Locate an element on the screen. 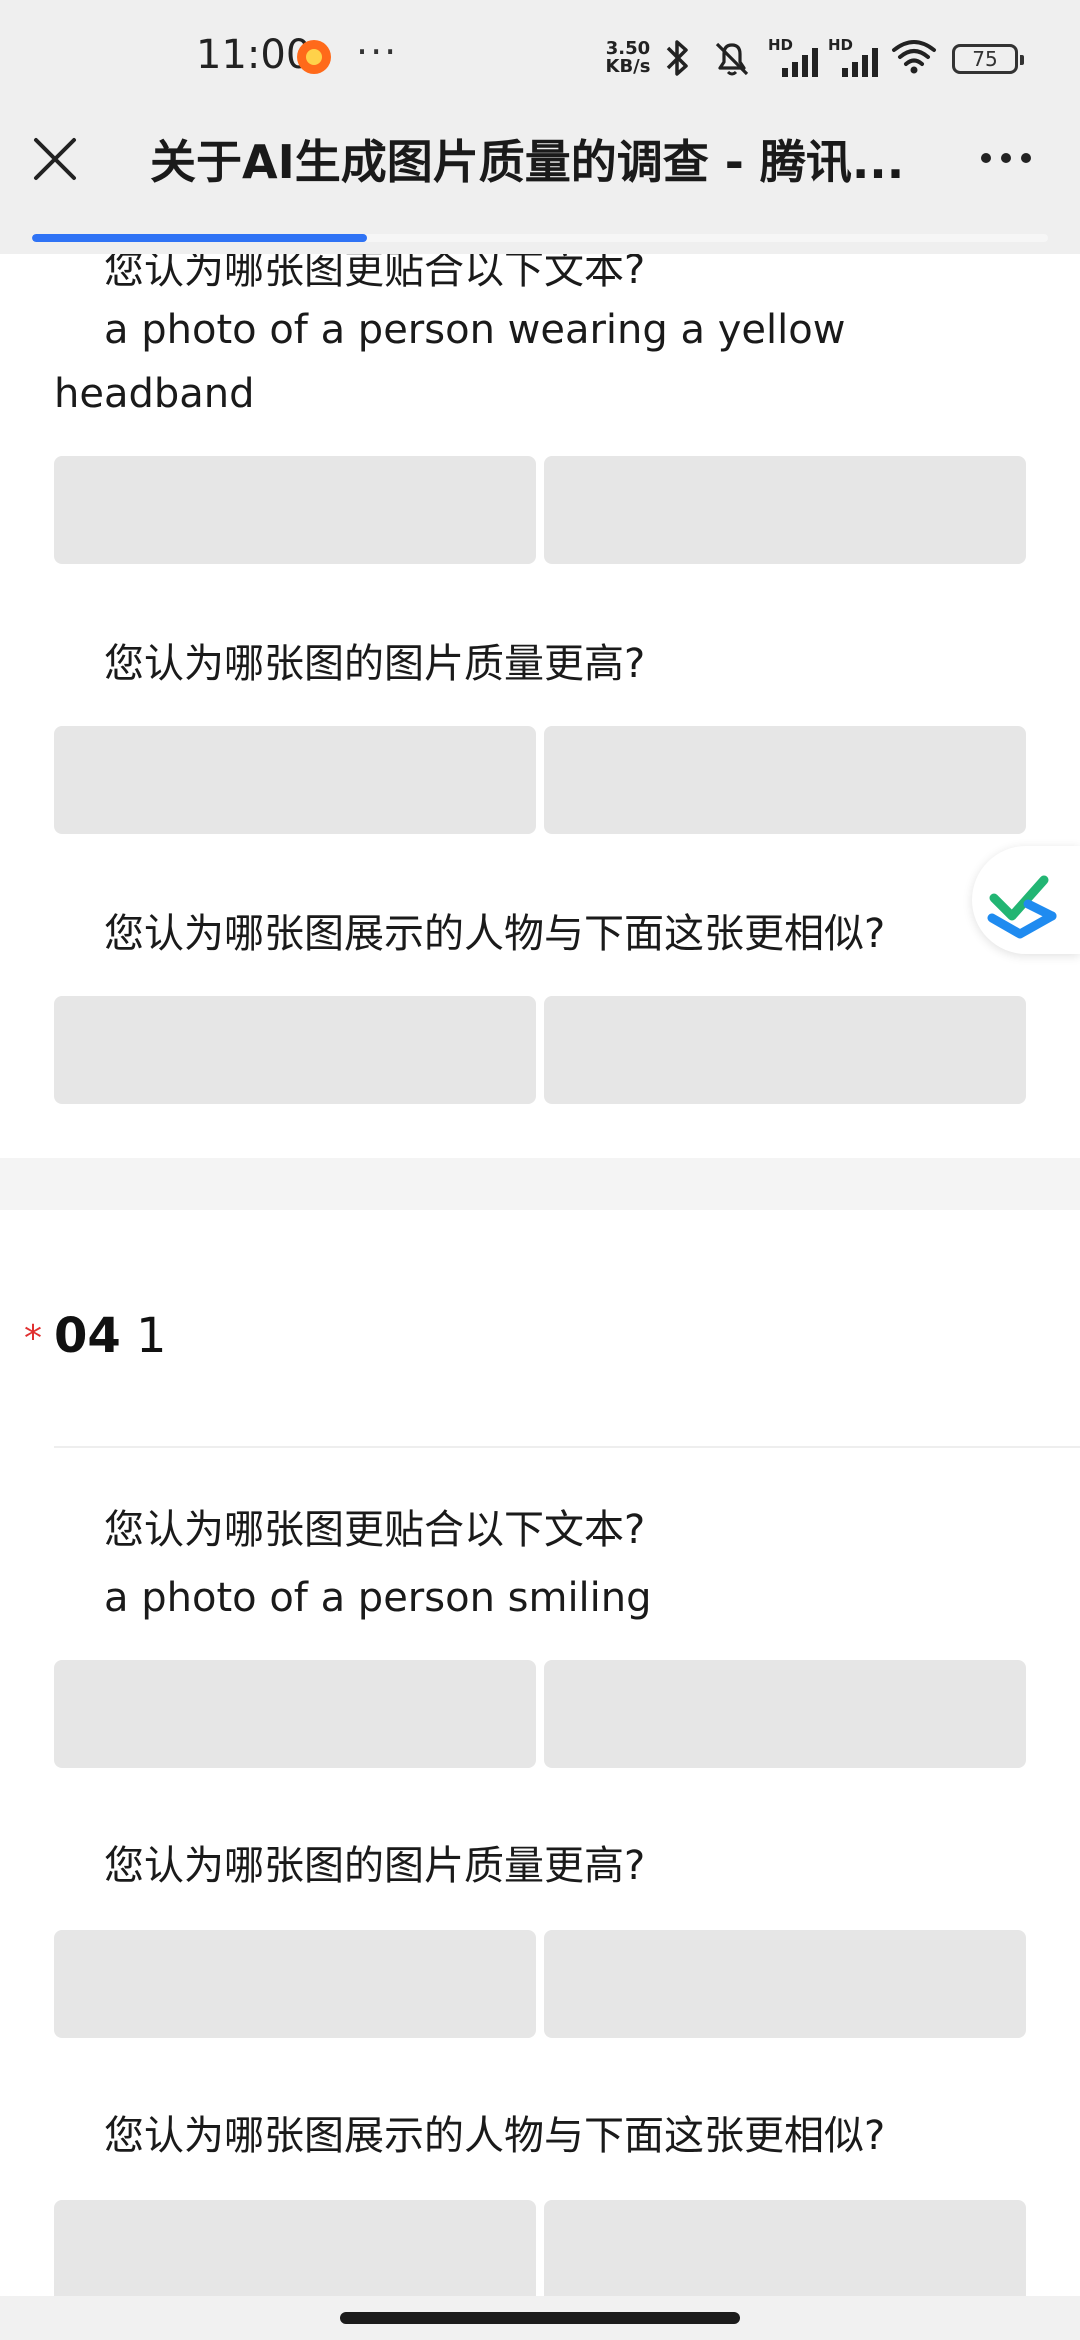  question-title: 您认为哪张图更贴合以下文本? is located at coordinates (375, 1530).